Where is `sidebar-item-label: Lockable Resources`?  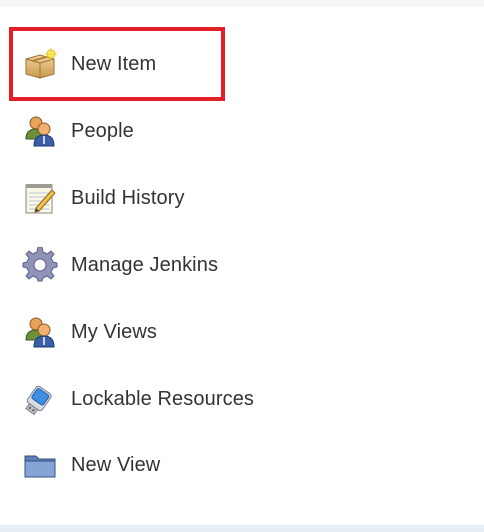 sidebar-item-label: Lockable Resources is located at coordinates (163, 398).